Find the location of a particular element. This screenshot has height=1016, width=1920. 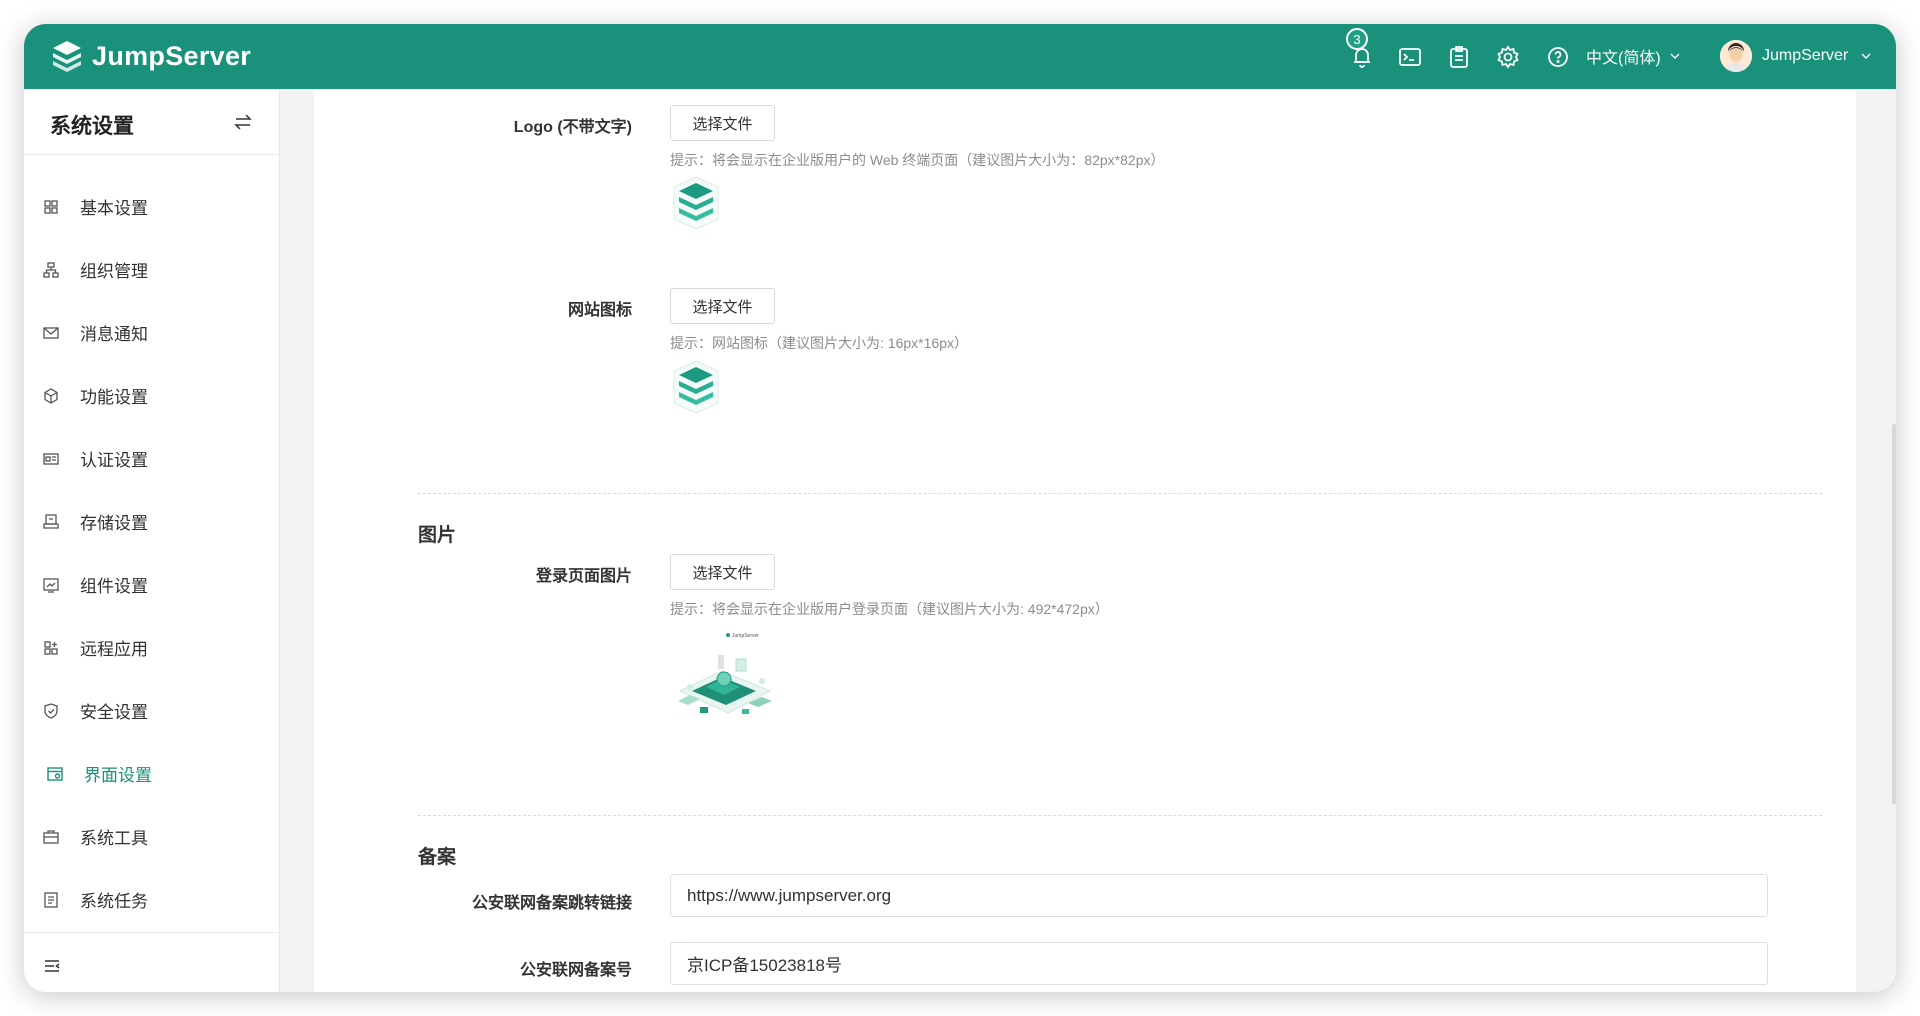

beian-number-value: 京ICP备15023818号 is located at coordinates (764, 965).